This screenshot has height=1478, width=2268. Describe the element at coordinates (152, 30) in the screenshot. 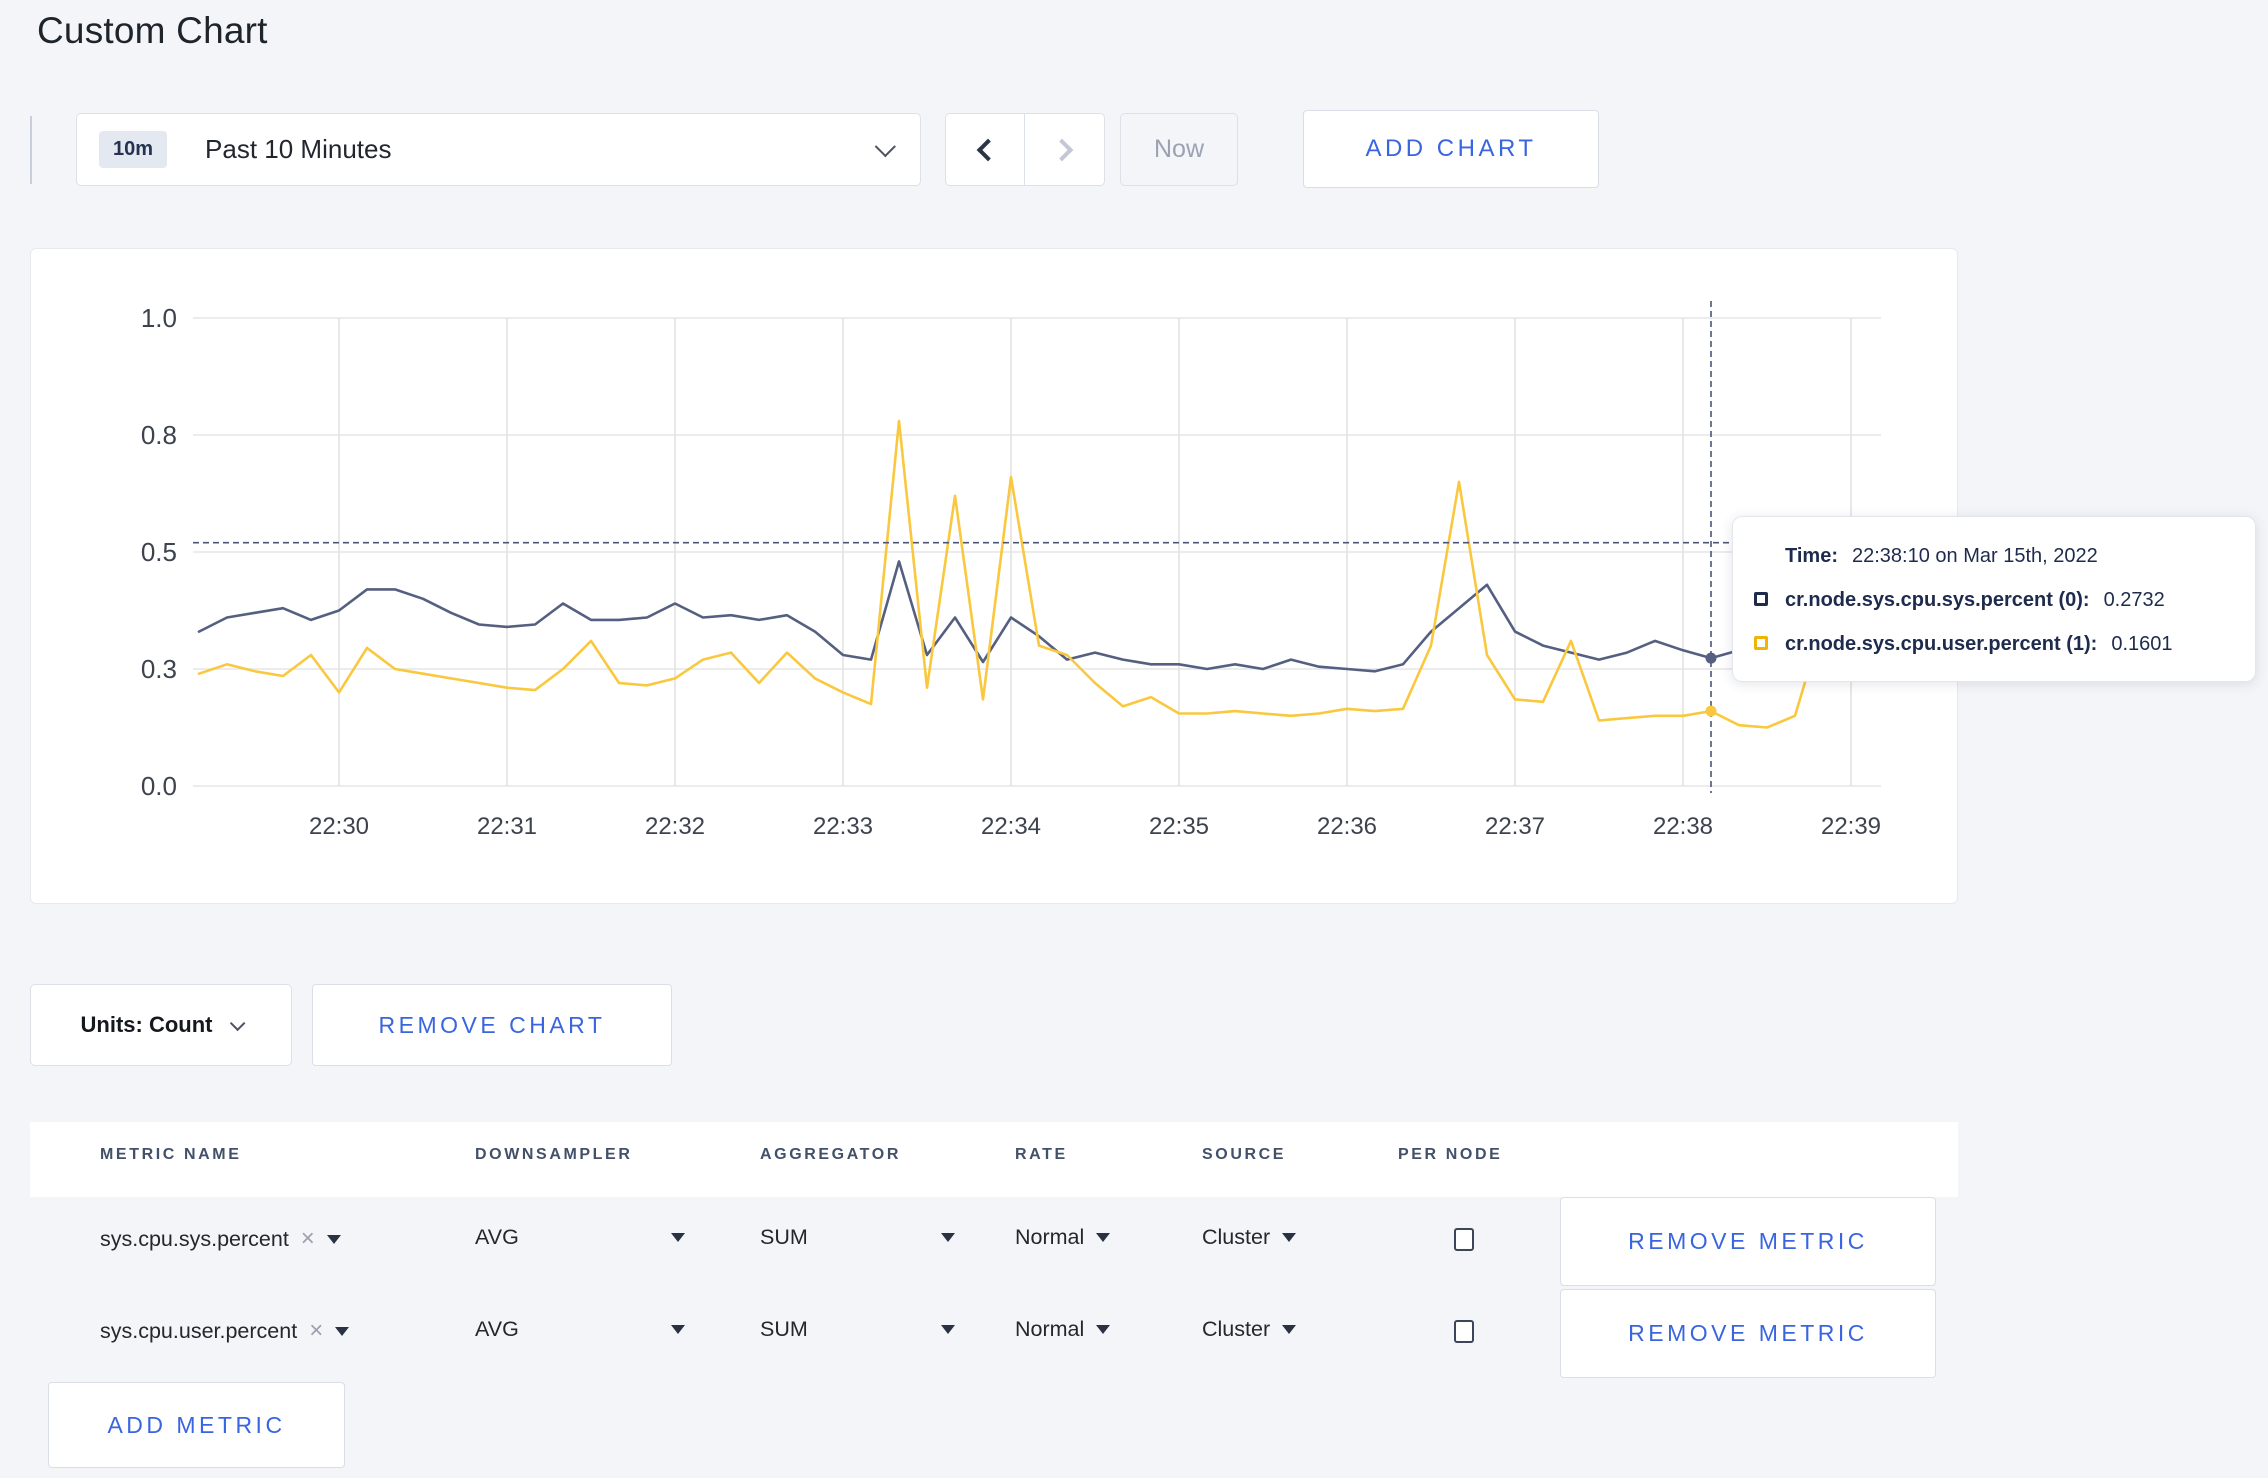

I see `page-title: Custom Chart` at that location.